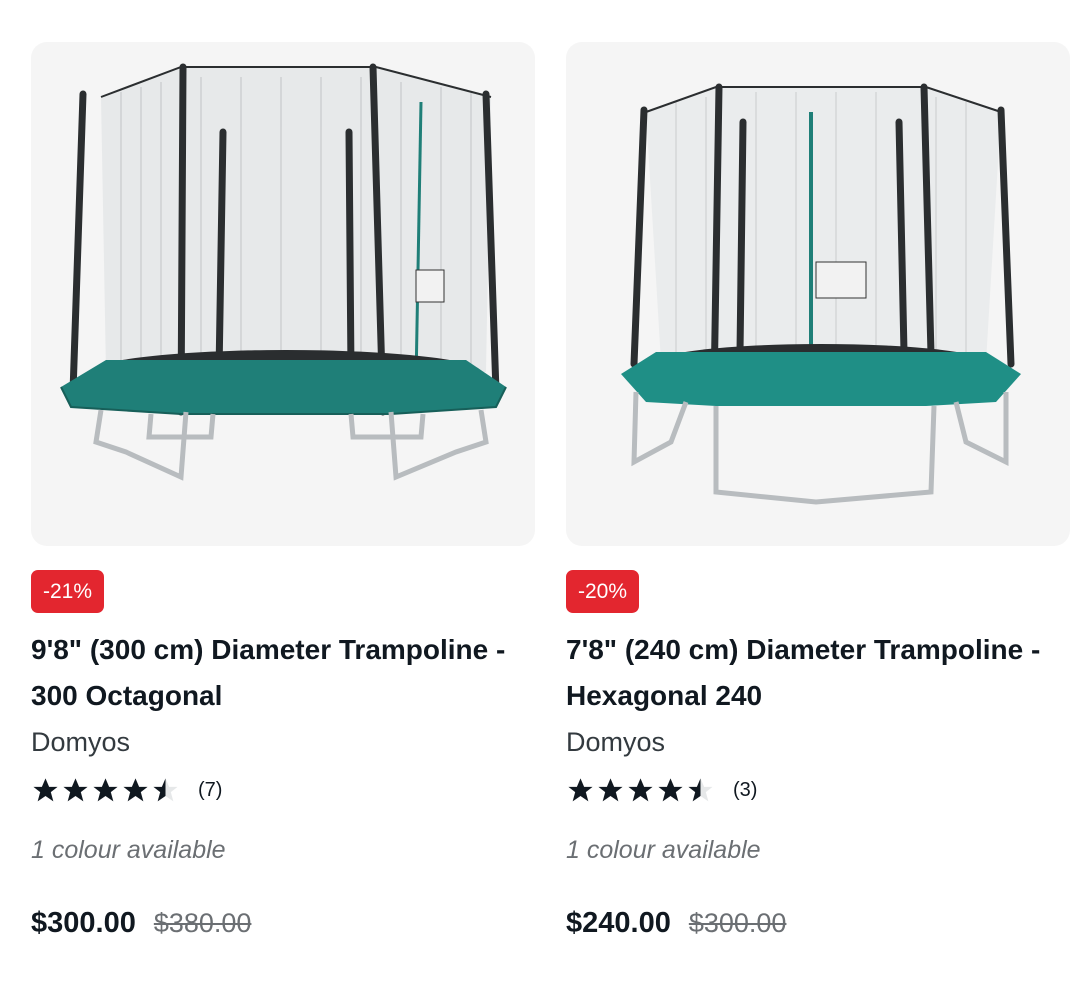  What do you see at coordinates (283, 923) in the screenshot?
I see `price-block: $300.00 $380.00` at bounding box center [283, 923].